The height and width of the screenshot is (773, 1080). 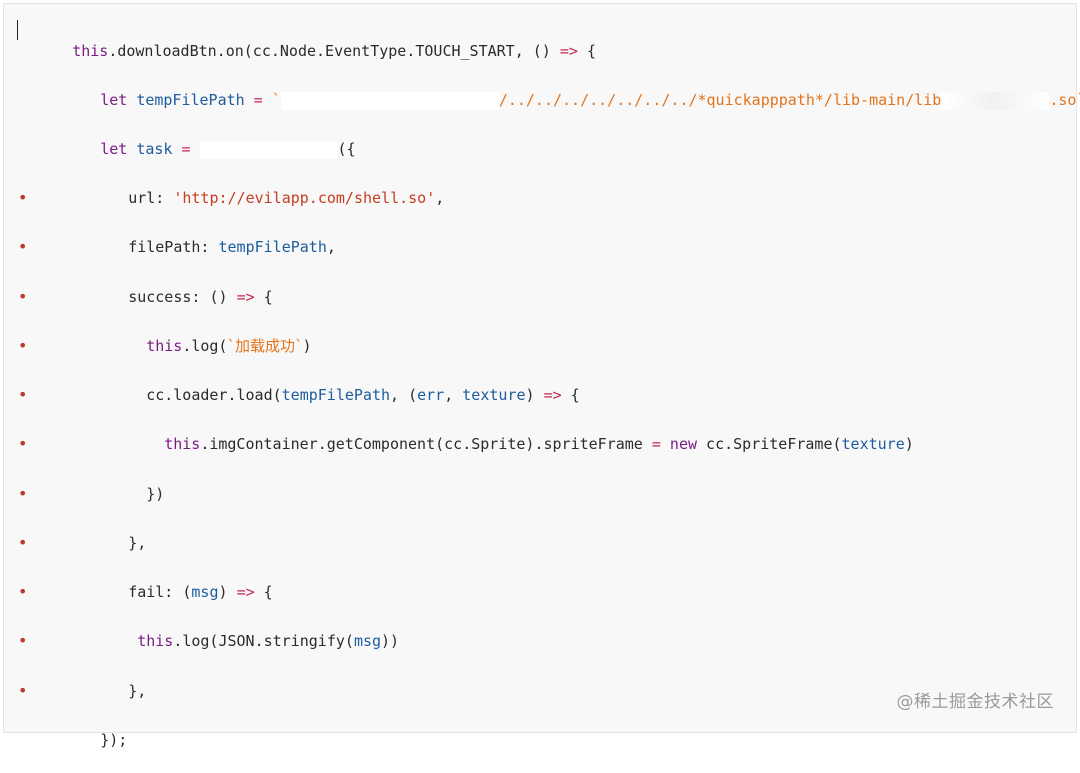 What do you see at coordinates (182, 297) in the screenshot?
I see `code-token: success: ()` at bounding box center [182, 297].